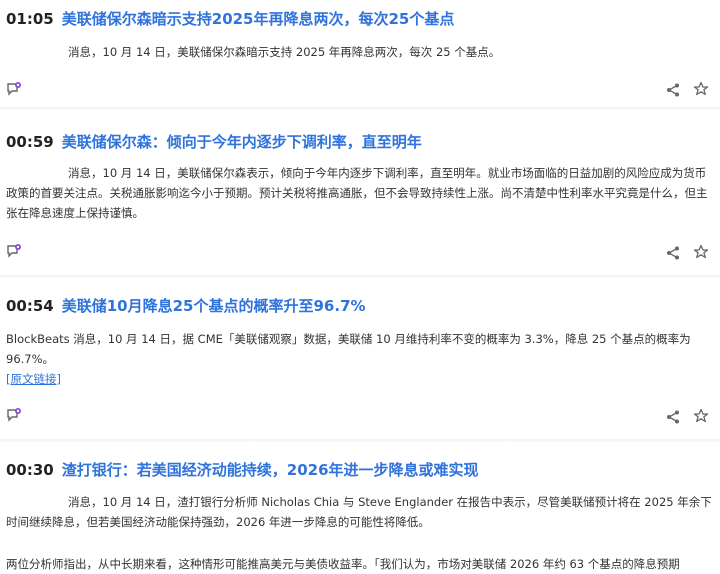 The image size is (720, 574). I want to click on news-title: 美联储保尔森暗示支持2025年再降息两次，每次25个基点, so click(258, 18).